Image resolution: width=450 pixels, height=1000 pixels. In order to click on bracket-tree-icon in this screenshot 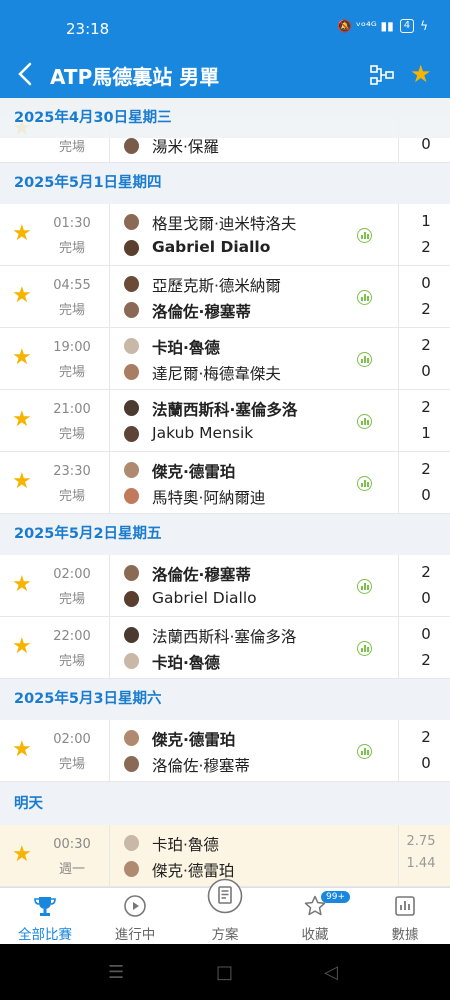, I will do `click(382, 75)`.